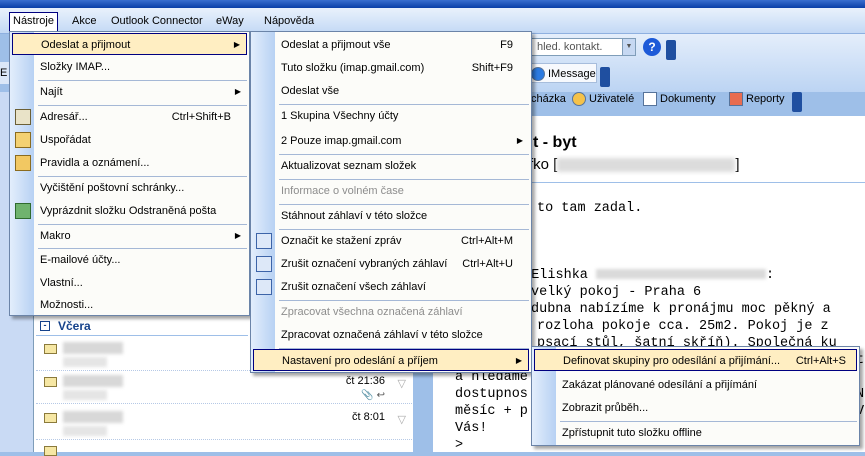 The width and height of the screenshot is (865, 456). Describe the element at coordinates (681, 274) in the screenshot. I see `redacted-email` at that location.